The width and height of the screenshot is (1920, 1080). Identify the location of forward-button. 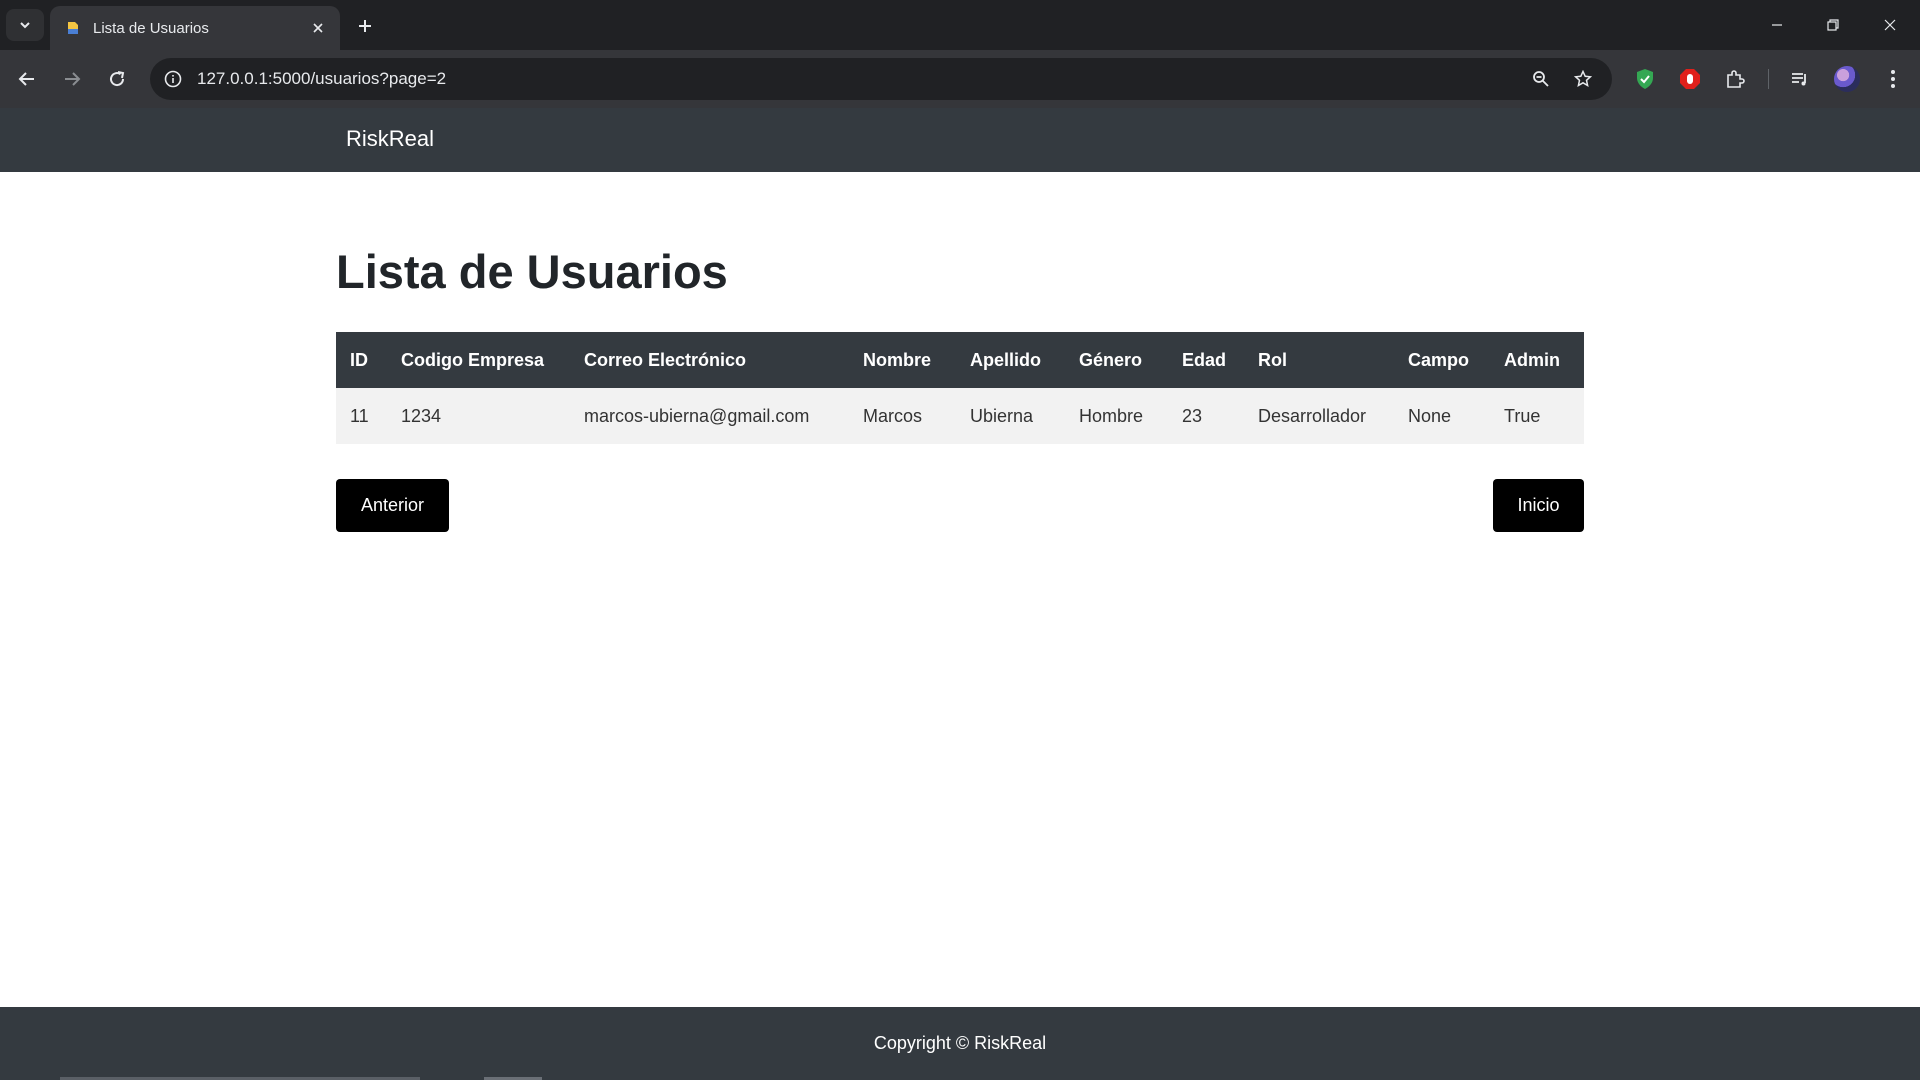
(72, 79).